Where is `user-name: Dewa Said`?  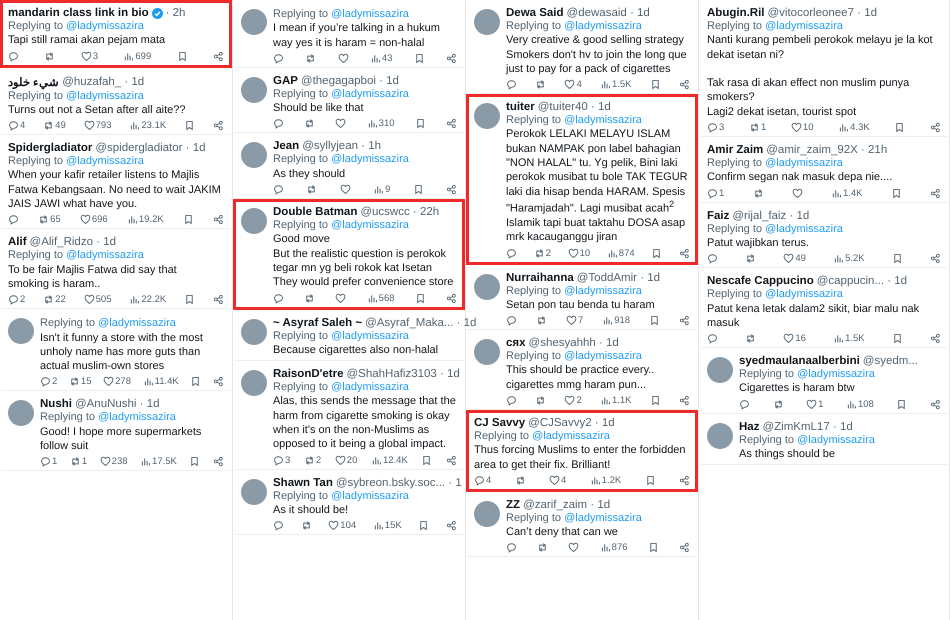
user-name: Dewa Said is located at coordinates (535, 13).